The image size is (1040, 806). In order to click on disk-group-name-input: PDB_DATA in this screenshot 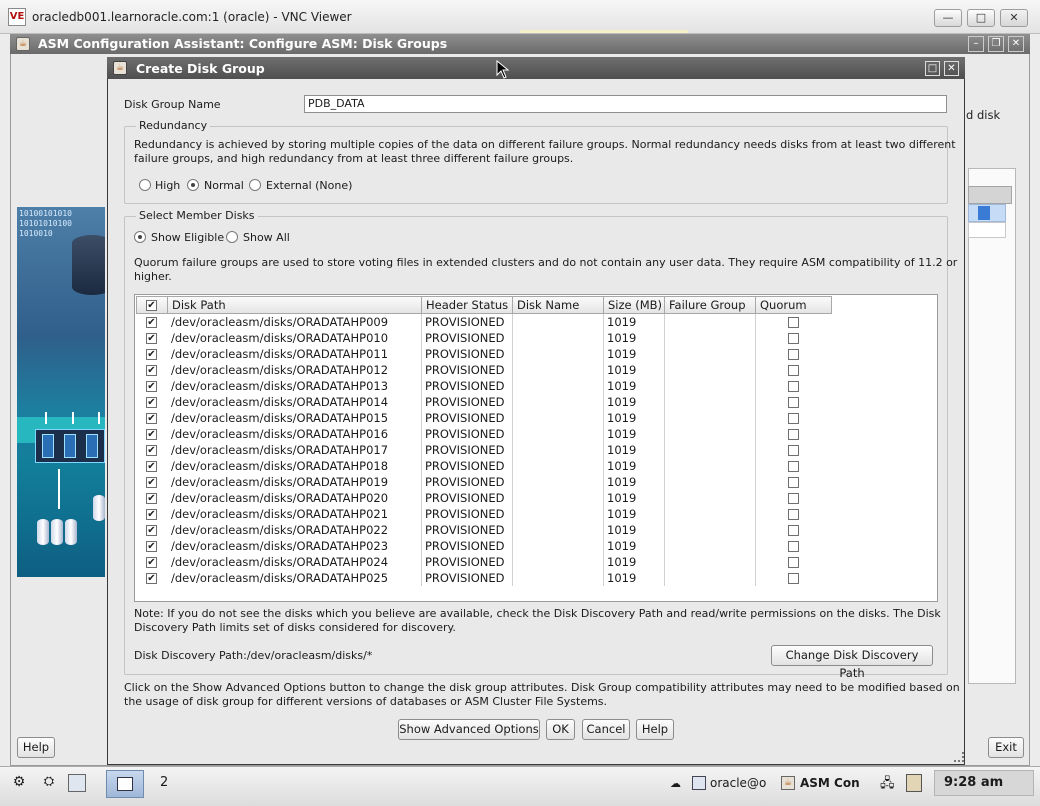, I will do `click(625, 104)`.